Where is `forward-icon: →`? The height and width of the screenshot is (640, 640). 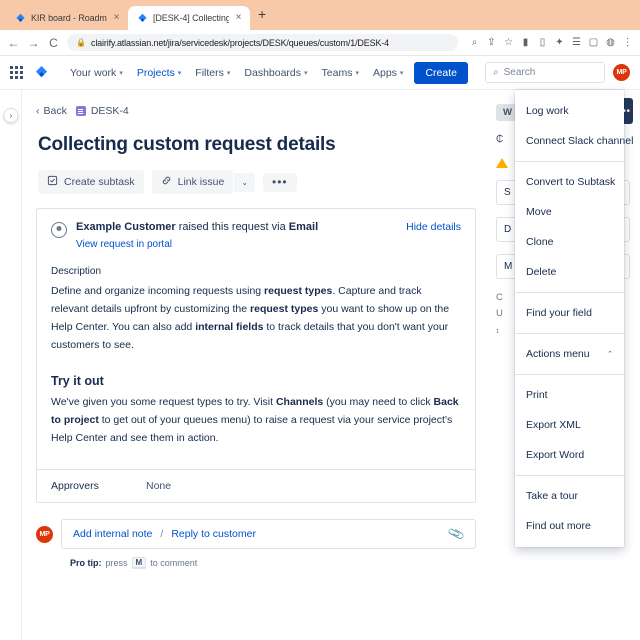
forward-icon: → is located at coordinates (33, 43).